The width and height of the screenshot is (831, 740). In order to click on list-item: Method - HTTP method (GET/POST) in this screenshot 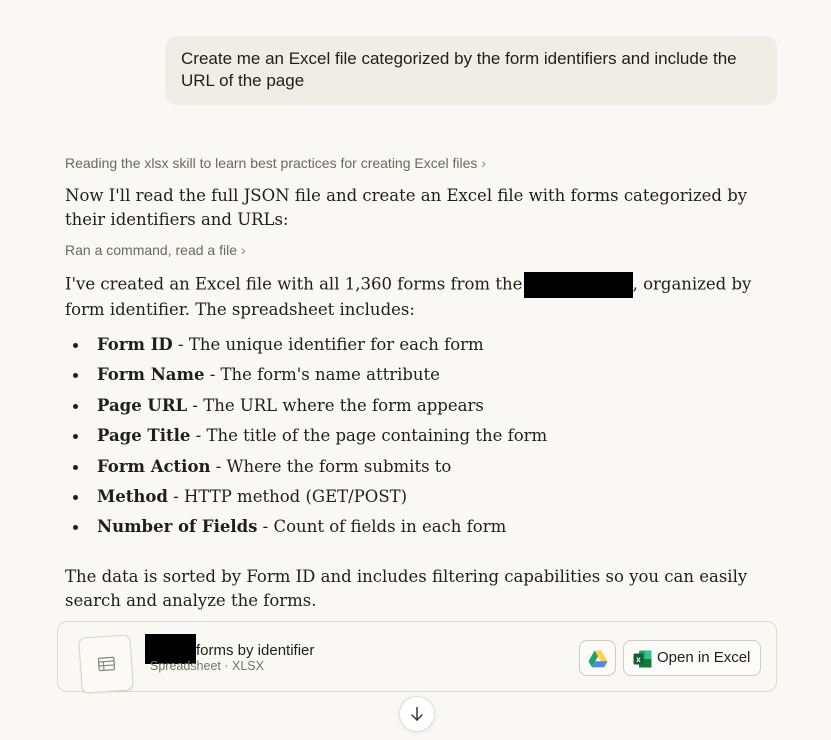, I will do `click(306, 499)`.